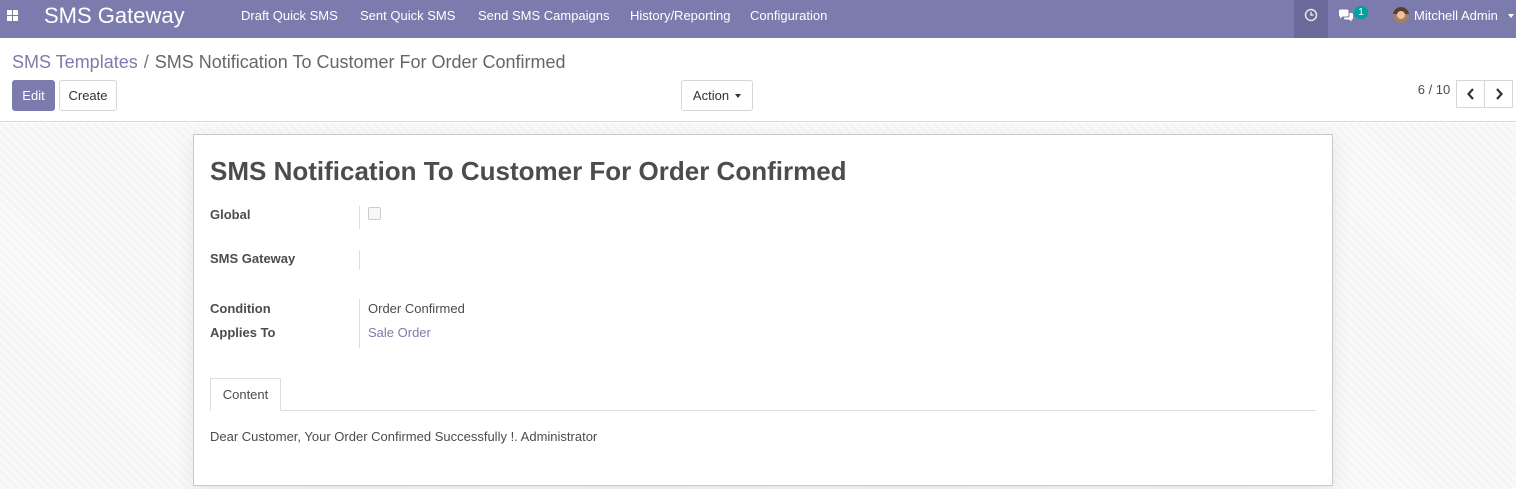  What do you see at coordinates (1456, 15) in the screenshot?
I see `user-name: Mitchell Admin` at bounding box center [1456, 15].